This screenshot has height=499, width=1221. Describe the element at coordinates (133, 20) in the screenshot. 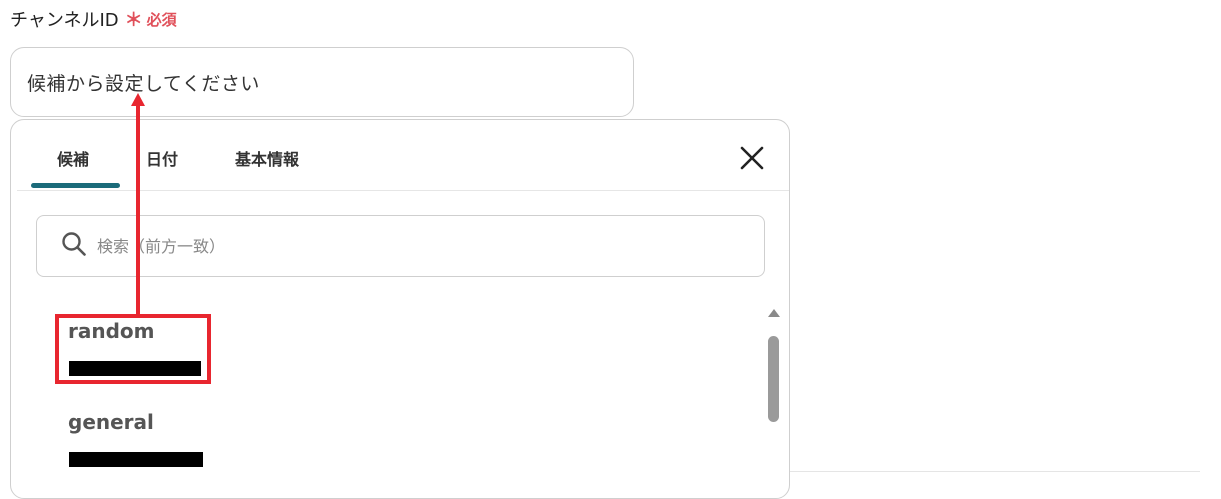

I see `required-asterisk: ＊` at that location.